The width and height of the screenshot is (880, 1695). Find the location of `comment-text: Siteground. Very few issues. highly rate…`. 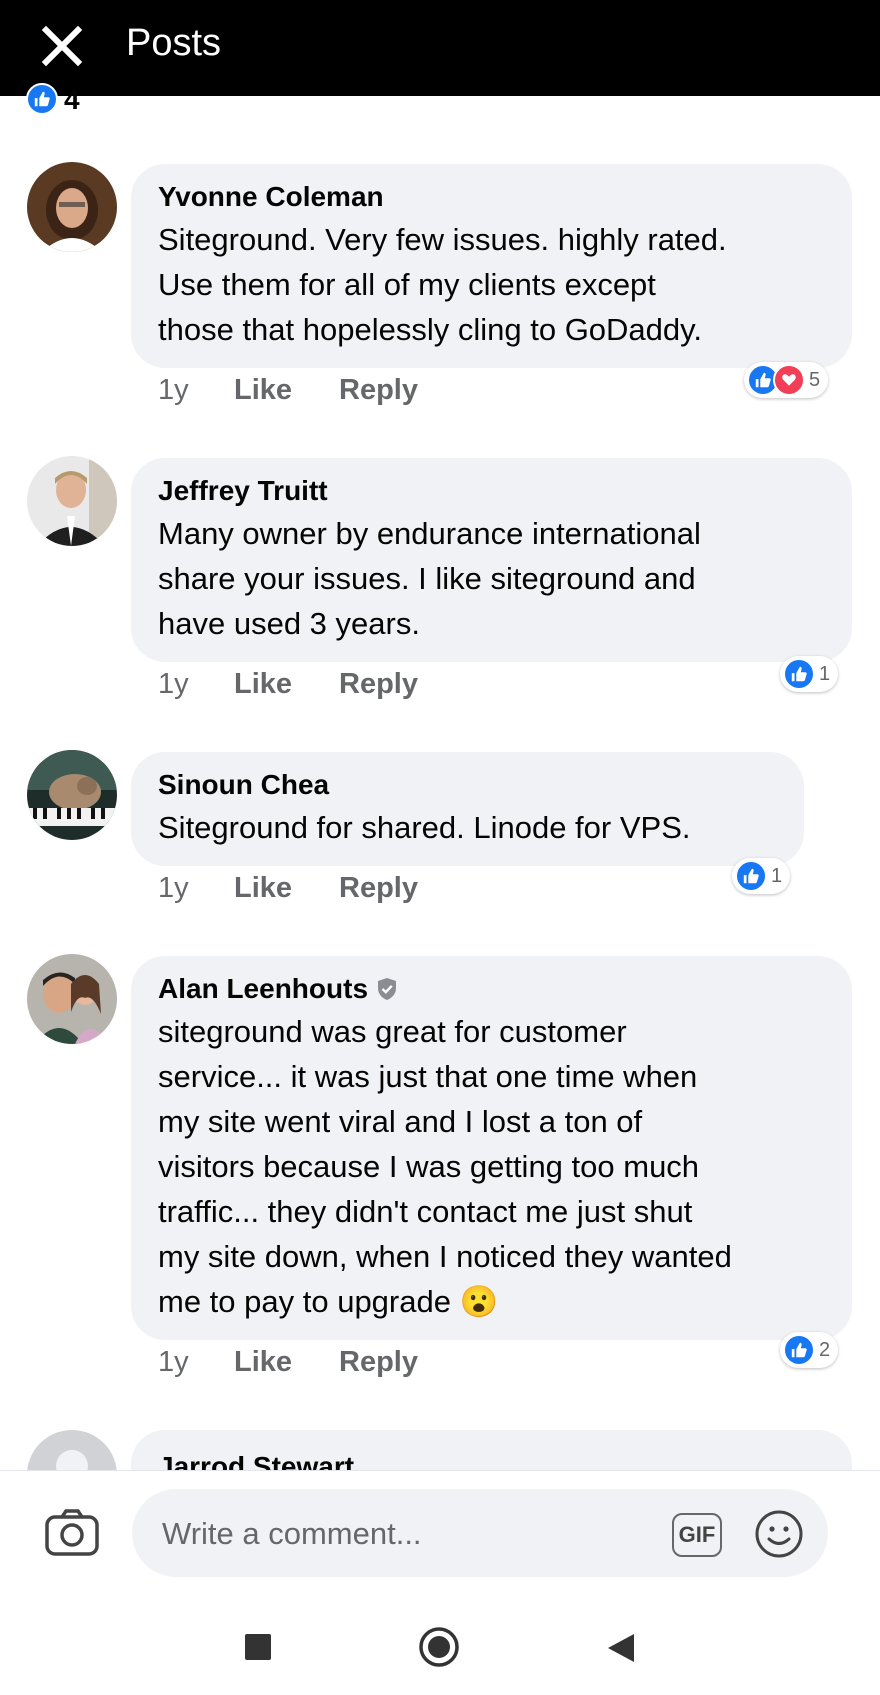

comment-text: Siteground. Very few issues. highly rate… is located at coordinates (442, 284).